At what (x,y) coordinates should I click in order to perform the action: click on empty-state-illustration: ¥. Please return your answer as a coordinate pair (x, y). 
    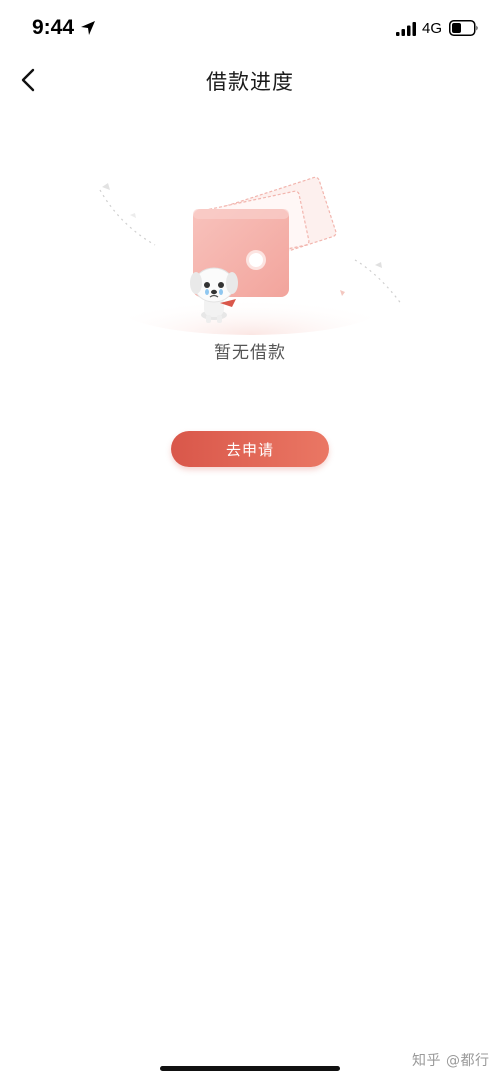
    Looking at the image, I should click on (251, 255).